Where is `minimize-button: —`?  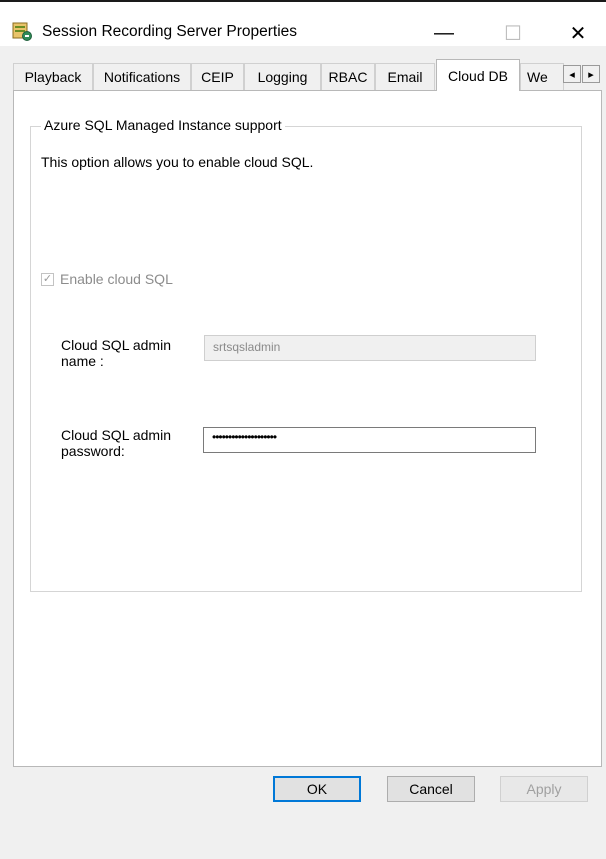 minimize-button: — is located at coordinates (444, 33).